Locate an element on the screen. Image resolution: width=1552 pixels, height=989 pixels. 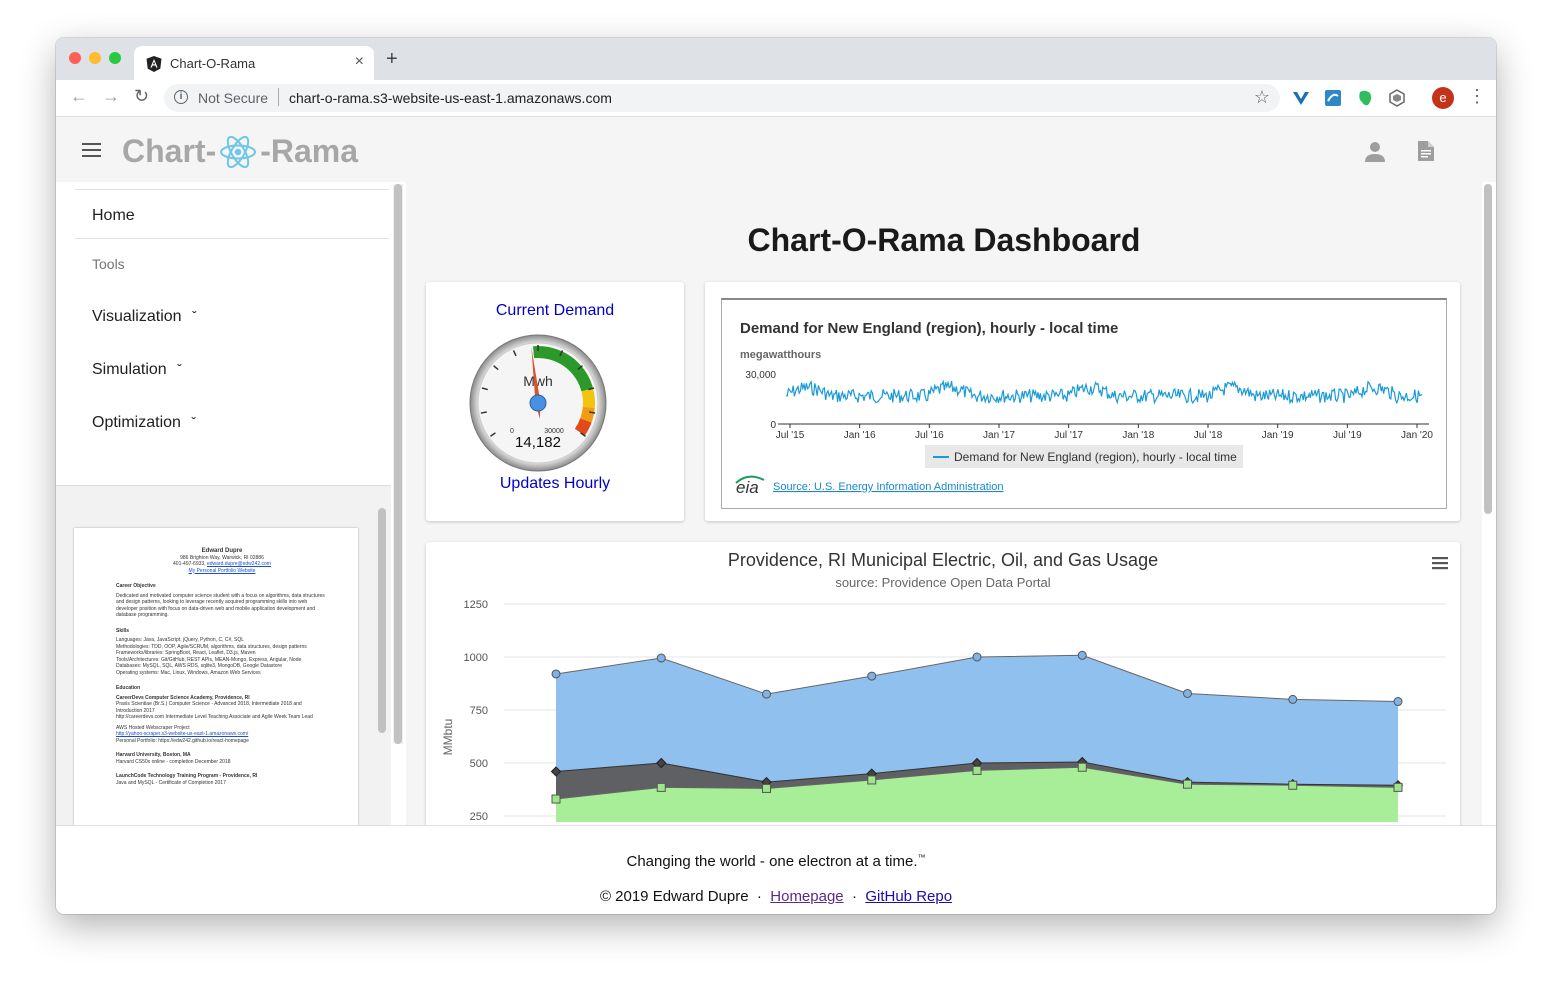
resume-portfolio-link: My Personal Portfolio Website is located at coordinates (222, 571).